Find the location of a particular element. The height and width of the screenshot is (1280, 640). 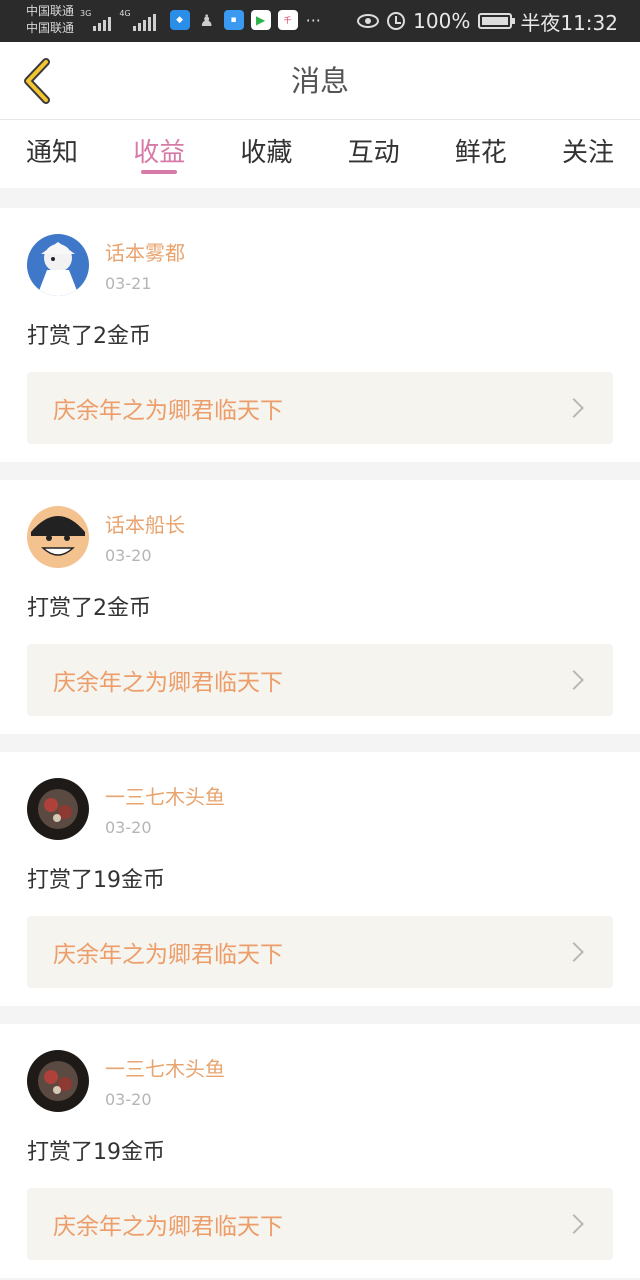

eye-icon is located at coordinates (368, 21).